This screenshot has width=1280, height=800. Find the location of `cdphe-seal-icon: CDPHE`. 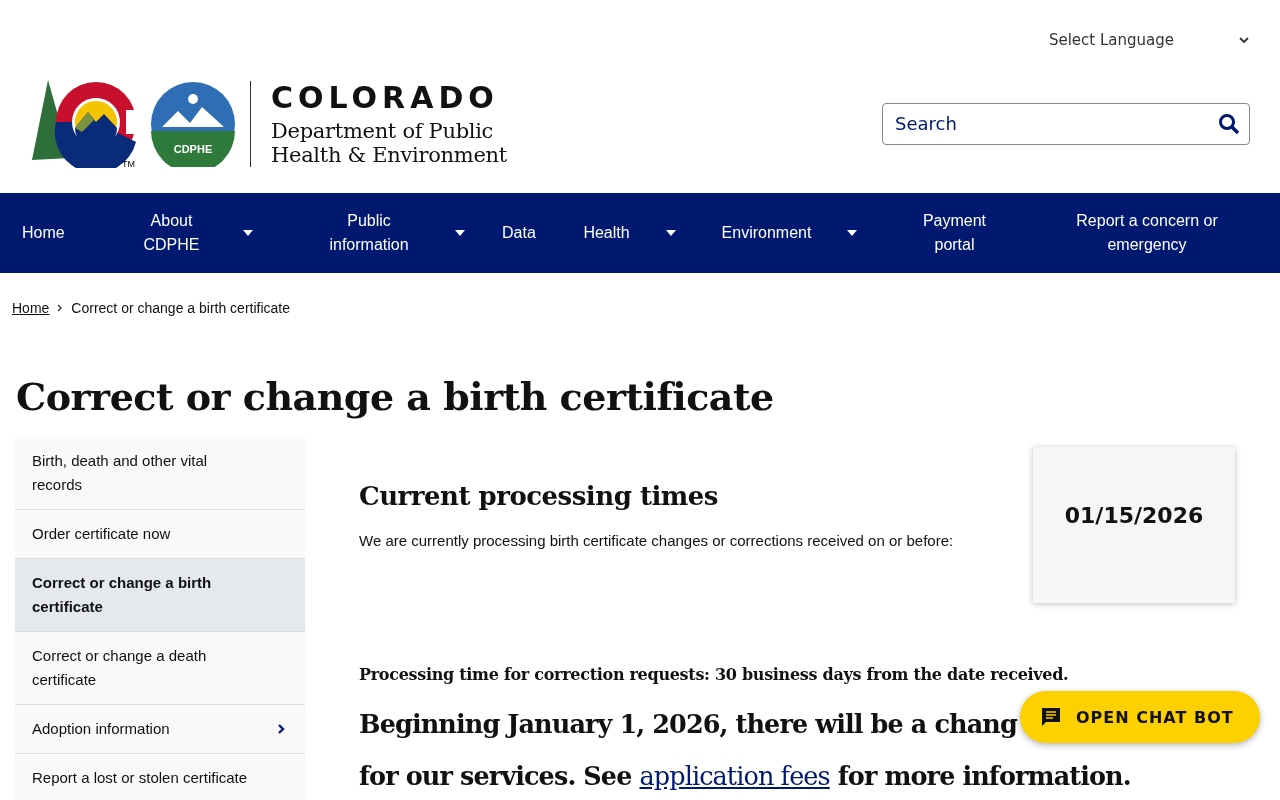

cdphe-seal-icon: CDPHE is located at coordinates (193, 123).